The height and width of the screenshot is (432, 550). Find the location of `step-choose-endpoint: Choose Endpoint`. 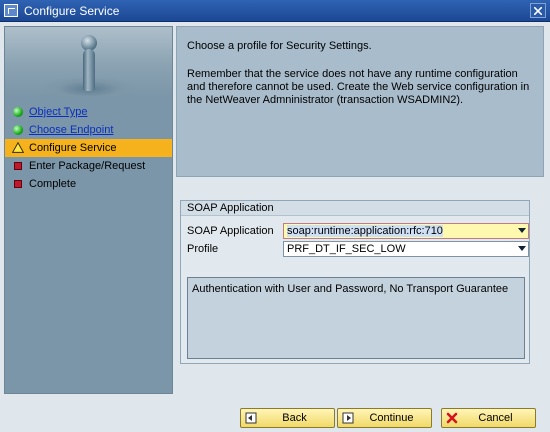

step-choose-endpoint: Choose Endpoint is located at coordinates (88, 130).